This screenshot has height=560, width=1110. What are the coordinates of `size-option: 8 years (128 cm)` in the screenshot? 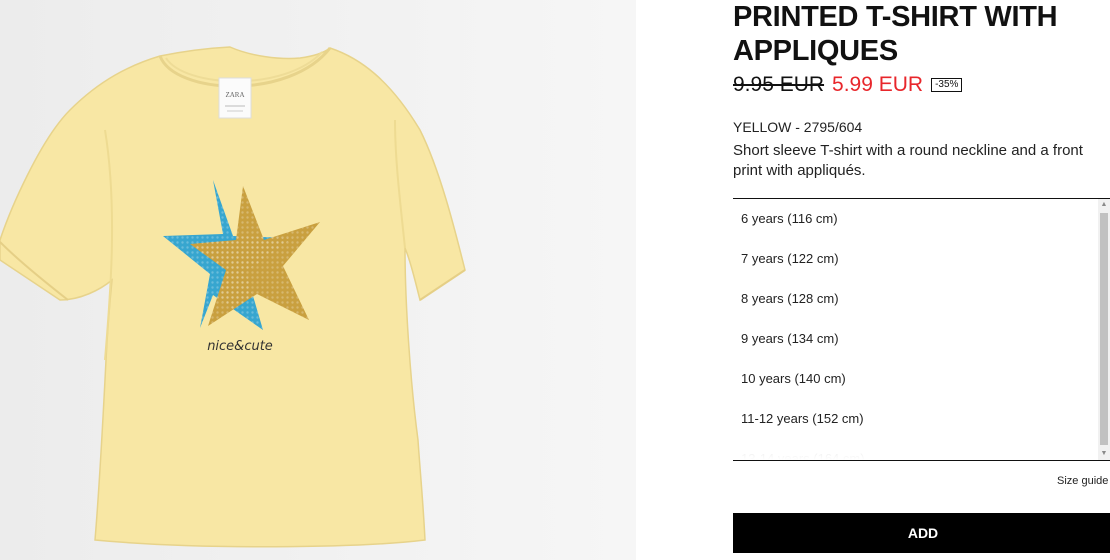 It's located at (916, 299).